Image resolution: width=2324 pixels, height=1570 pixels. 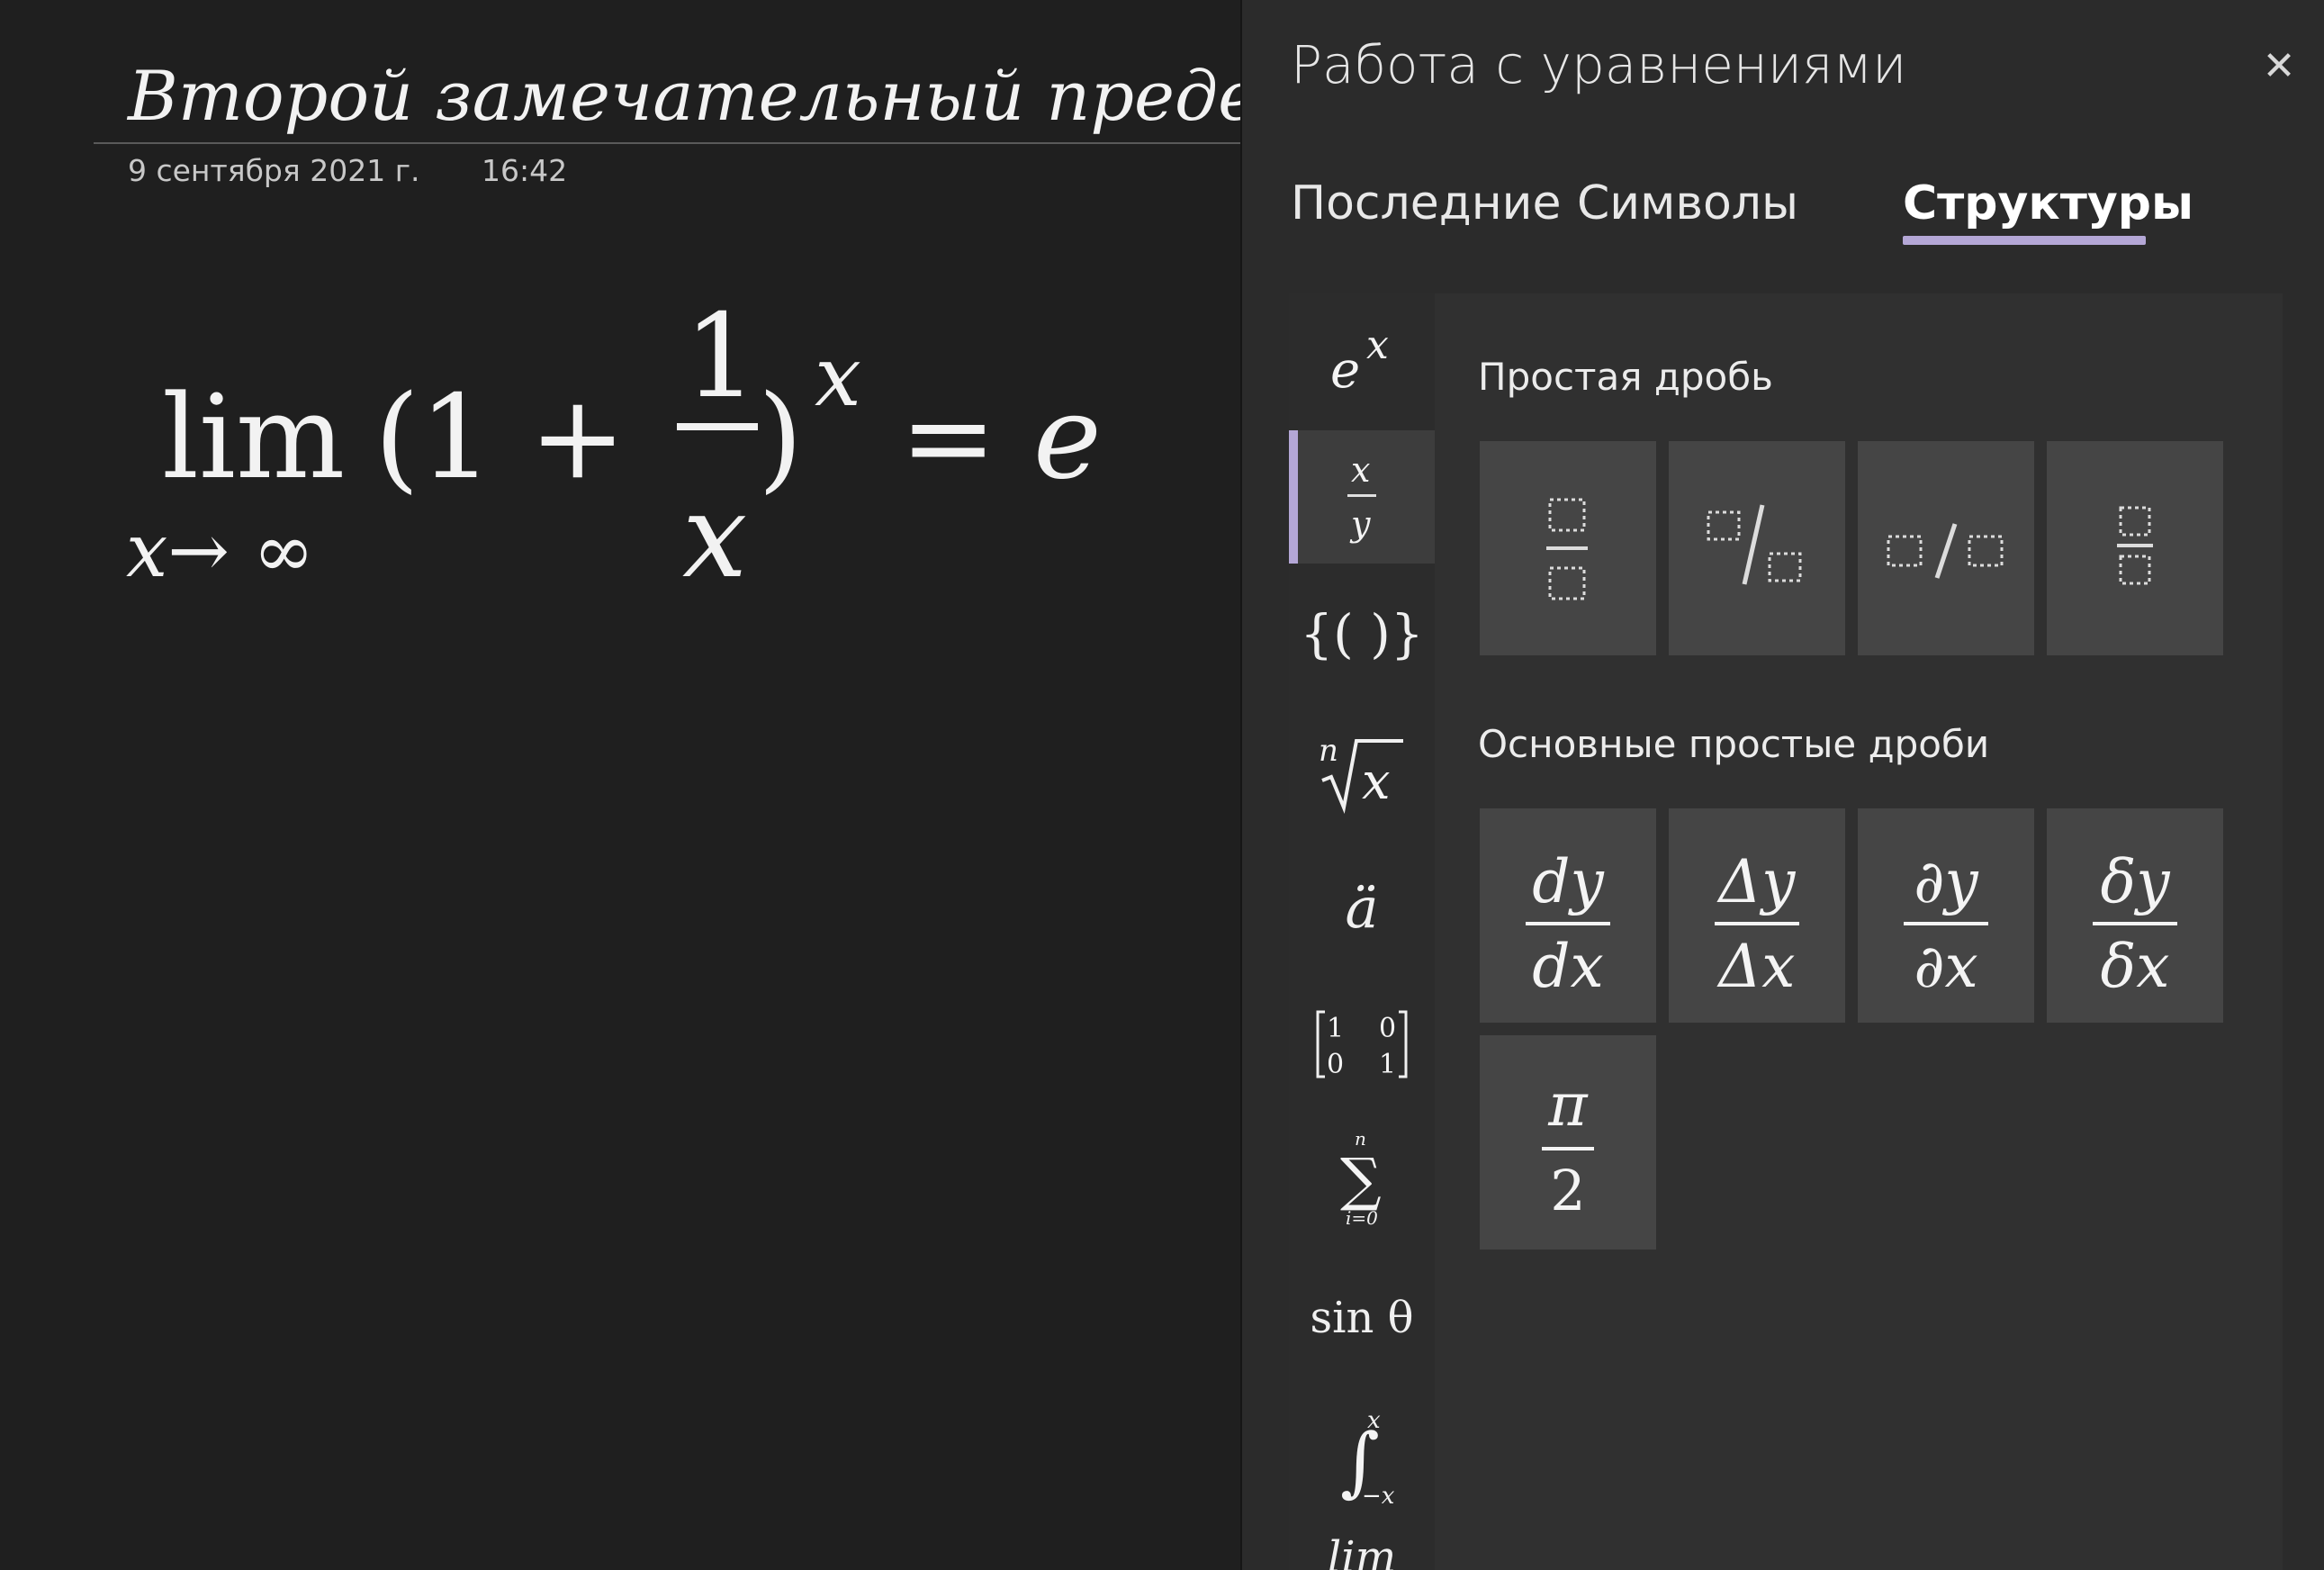 What do you see at coordinates (2135, 881) in the screenshot?
I see `svg-text: δy` at bounding box center [2135, 881].